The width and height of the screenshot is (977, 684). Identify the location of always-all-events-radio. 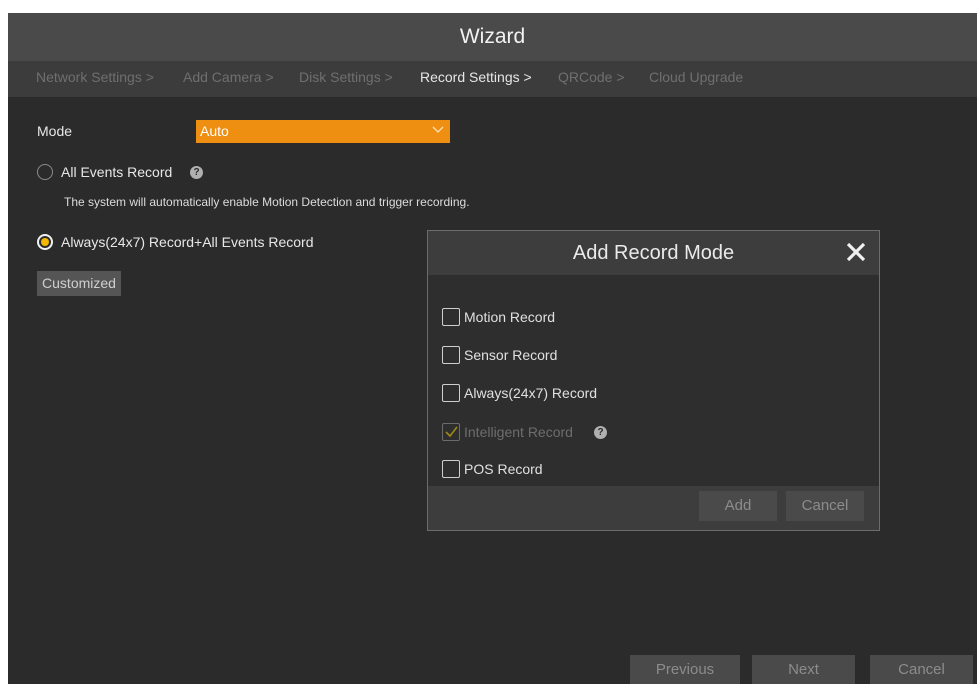
(45, 242).